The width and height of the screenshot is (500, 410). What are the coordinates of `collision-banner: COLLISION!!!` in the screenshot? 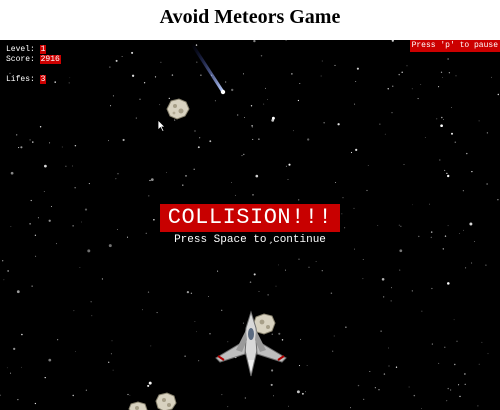 It's located at (250, 218).